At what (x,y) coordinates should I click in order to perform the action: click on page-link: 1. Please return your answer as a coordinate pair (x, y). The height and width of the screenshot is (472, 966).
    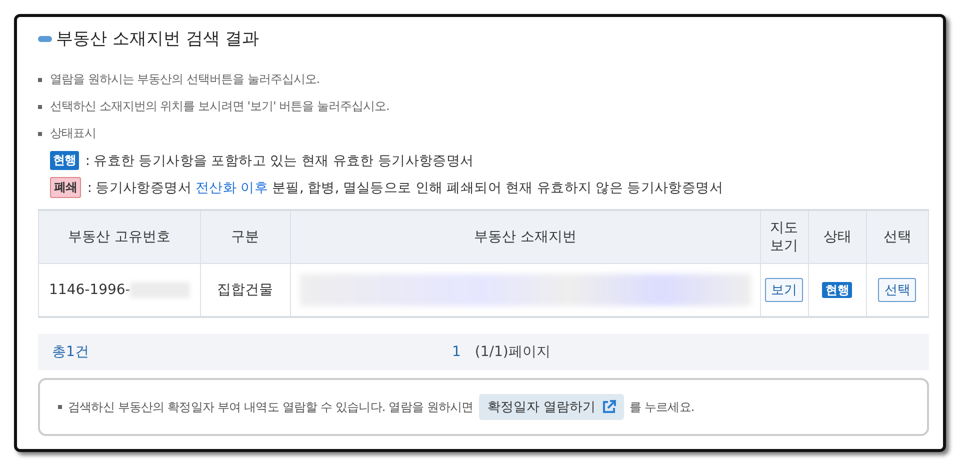
    Looking at the image, I should click on (456, 352).